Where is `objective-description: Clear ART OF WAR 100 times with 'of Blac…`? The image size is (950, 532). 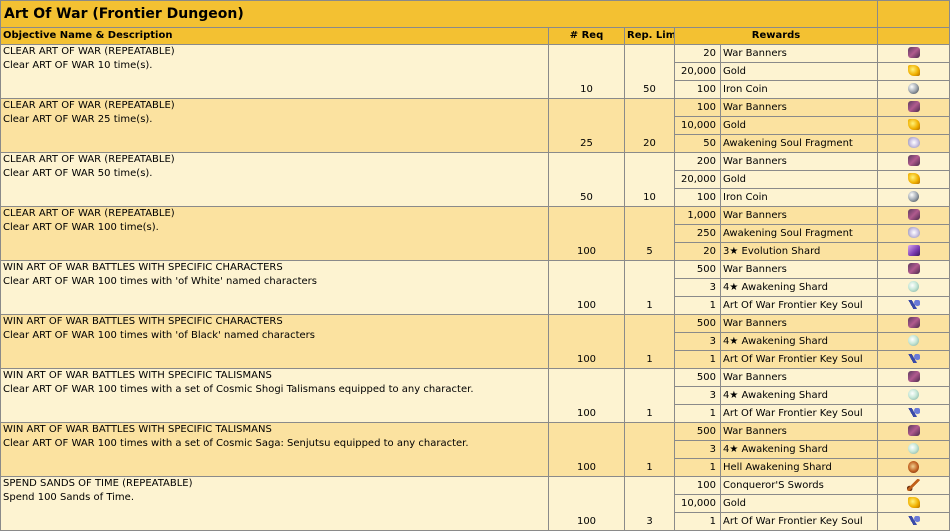 objective-description: Clear ART OF WAR 100 times with 'of Blac… is located at coordinates (159, 335).